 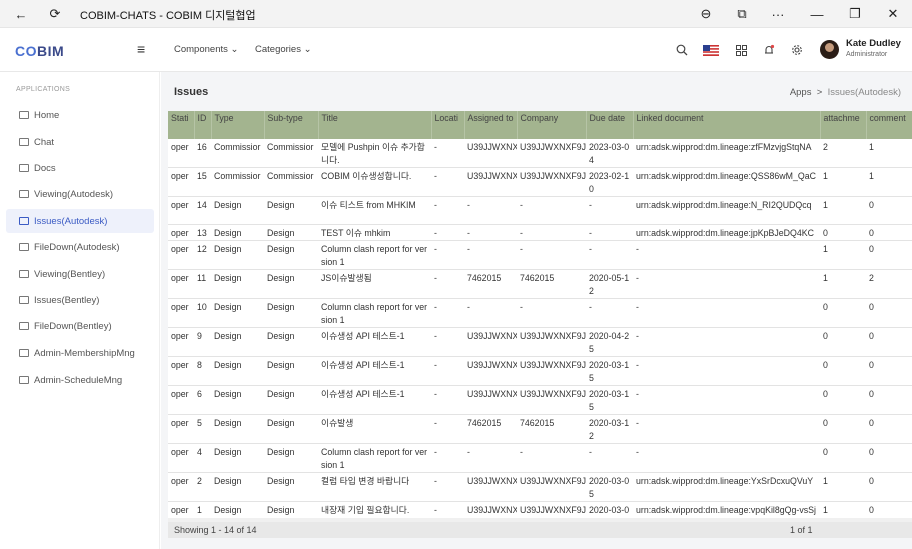 What do you see at coordinates (291, 125) in the screenshot?
I see `column-header: Sub-type` at bounding box center [291, 125].